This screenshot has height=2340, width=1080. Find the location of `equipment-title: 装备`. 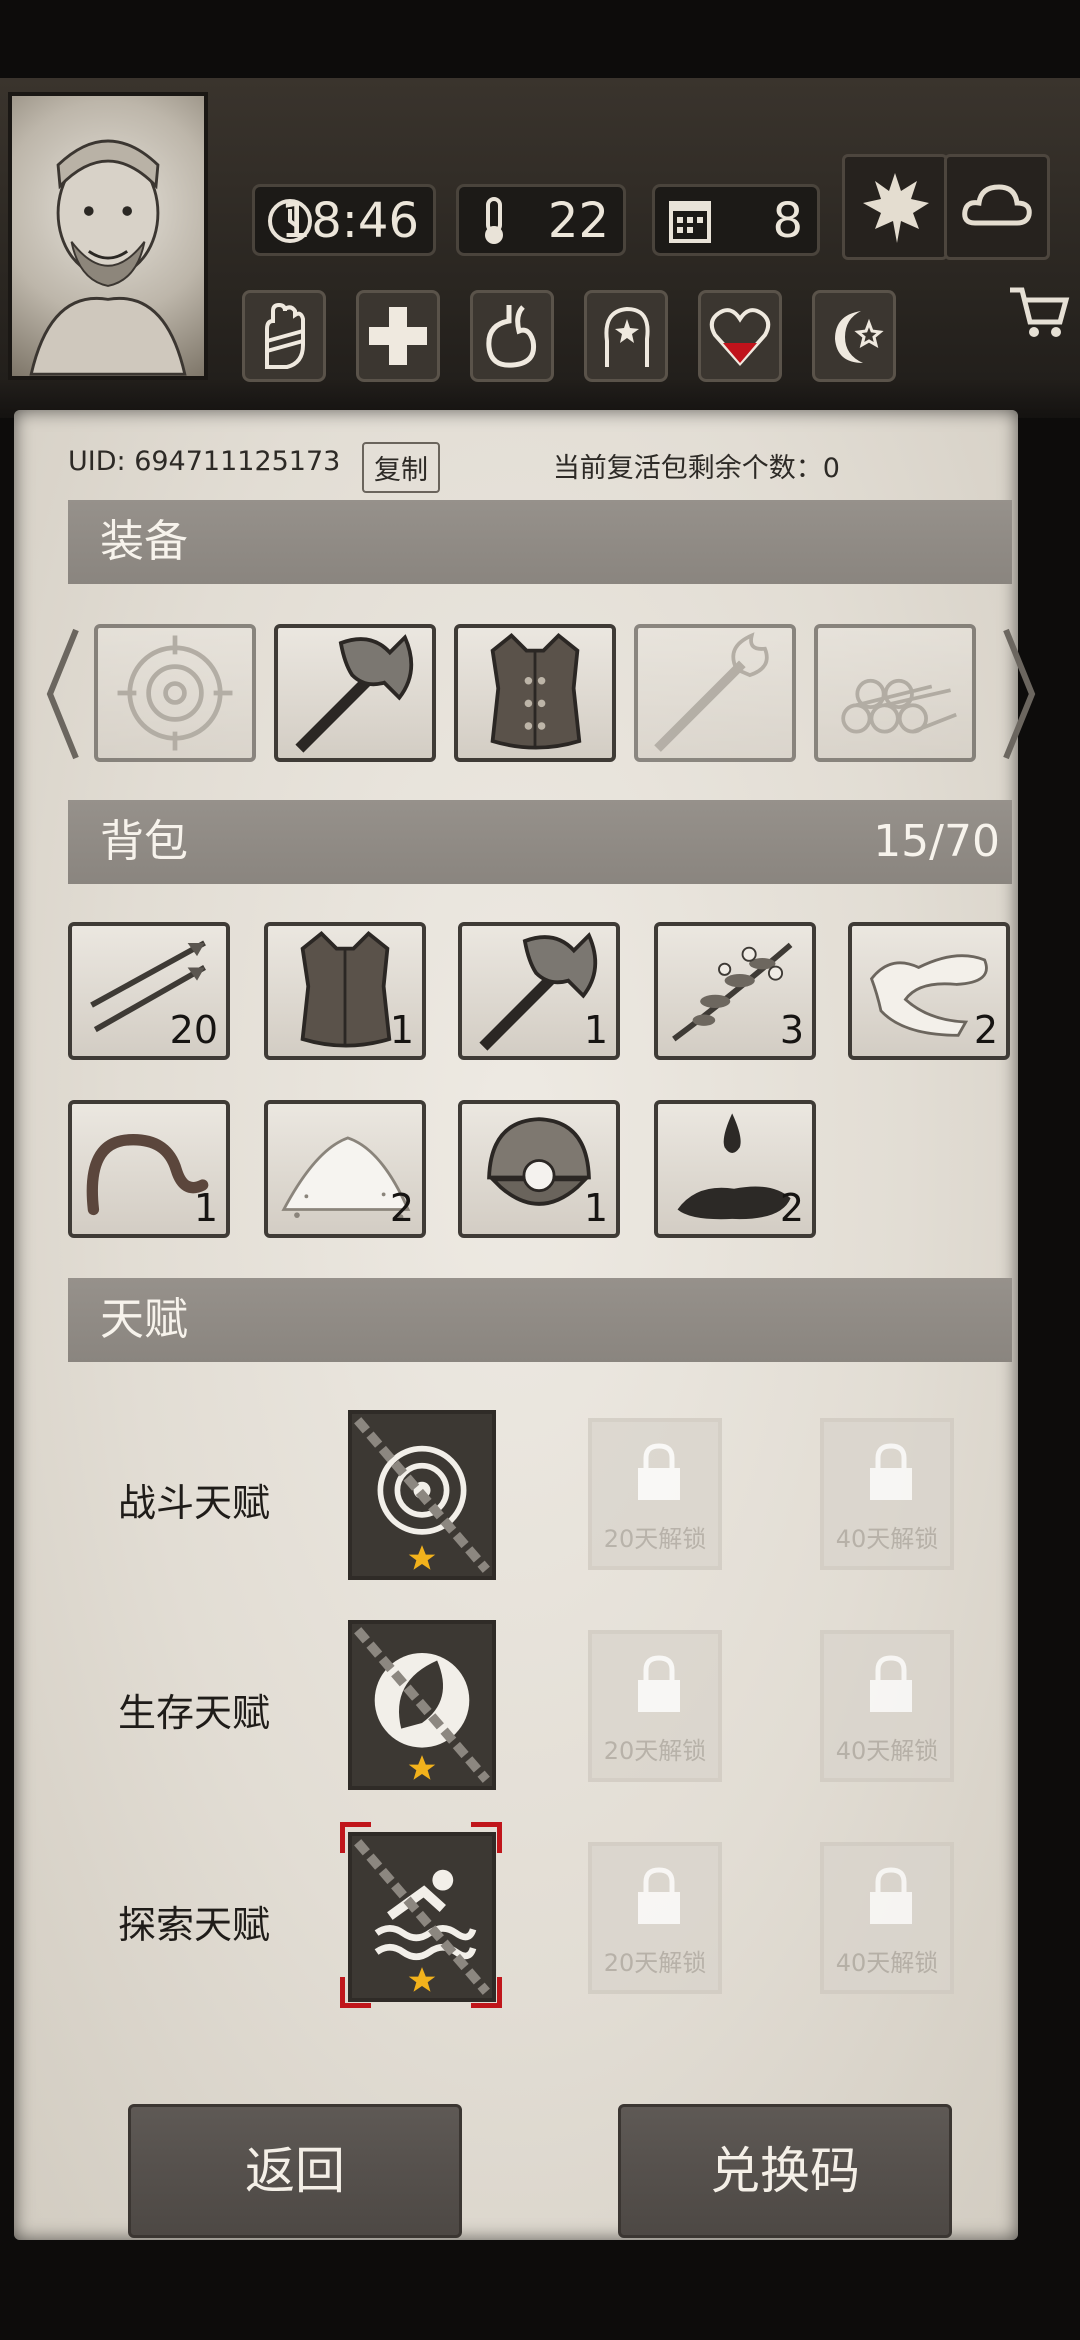

equipment-title: 装备 is located at coordinates (144, 541).